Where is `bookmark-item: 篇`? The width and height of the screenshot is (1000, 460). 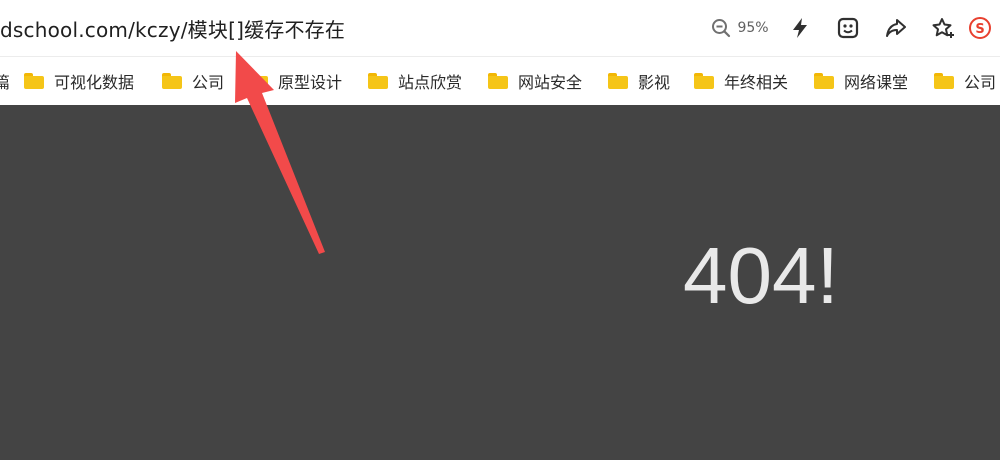 bookmark-item: 篇 is located at coordinates (5, 81).